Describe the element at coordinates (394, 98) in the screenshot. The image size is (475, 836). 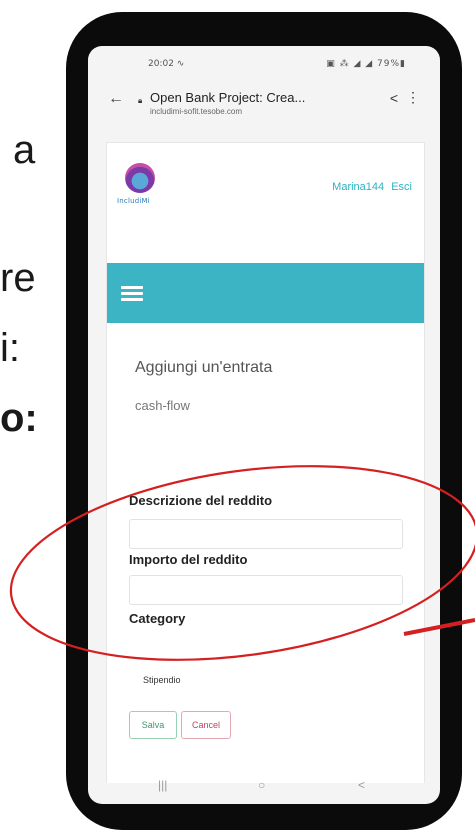
I see `share-icon: <` at that location.